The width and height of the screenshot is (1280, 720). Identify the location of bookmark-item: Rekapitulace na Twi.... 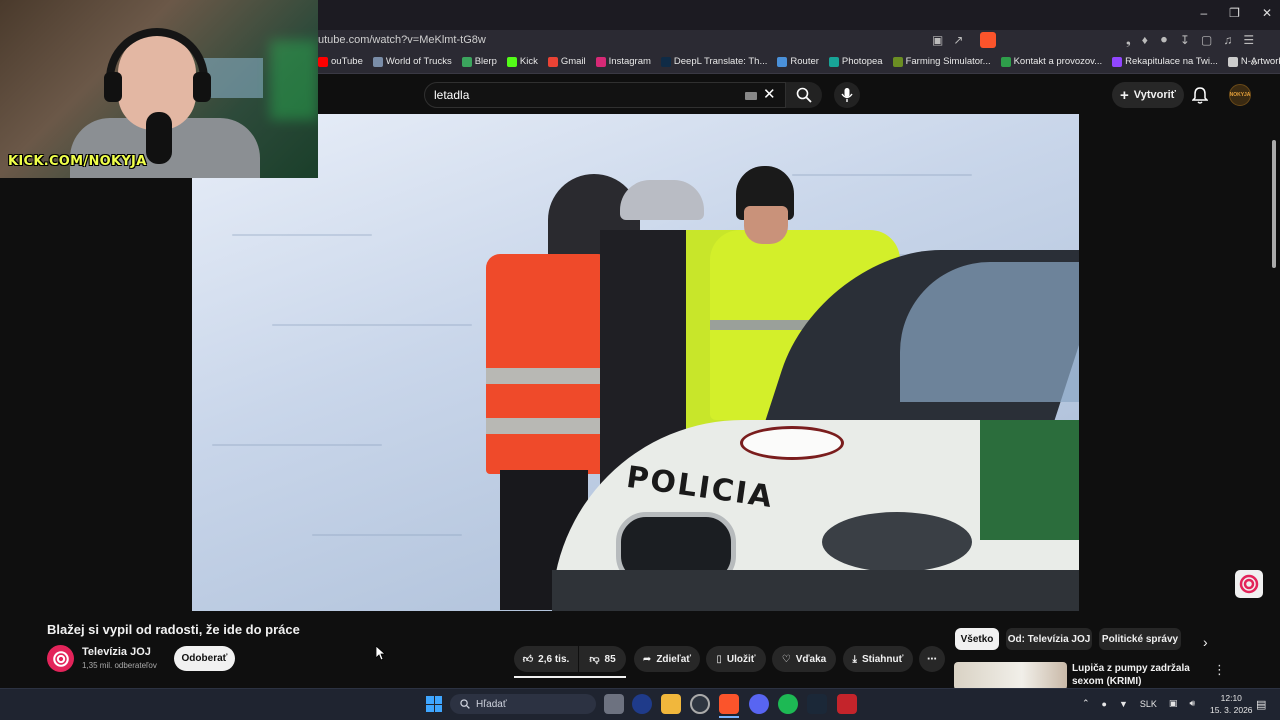
(1165, 61).